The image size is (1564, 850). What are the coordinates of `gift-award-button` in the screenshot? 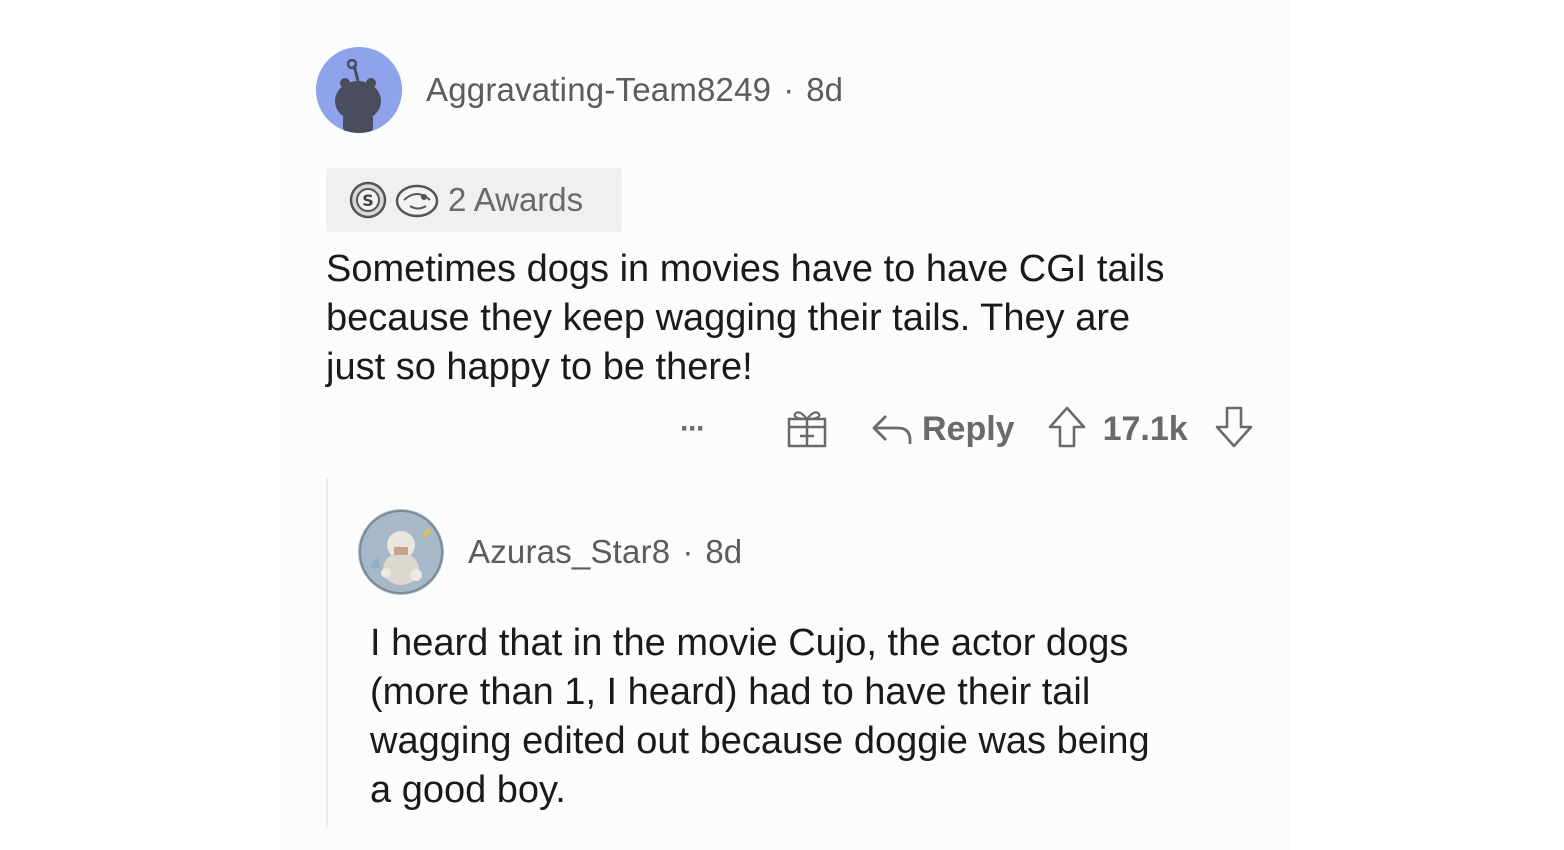 It's located at (807, 429).